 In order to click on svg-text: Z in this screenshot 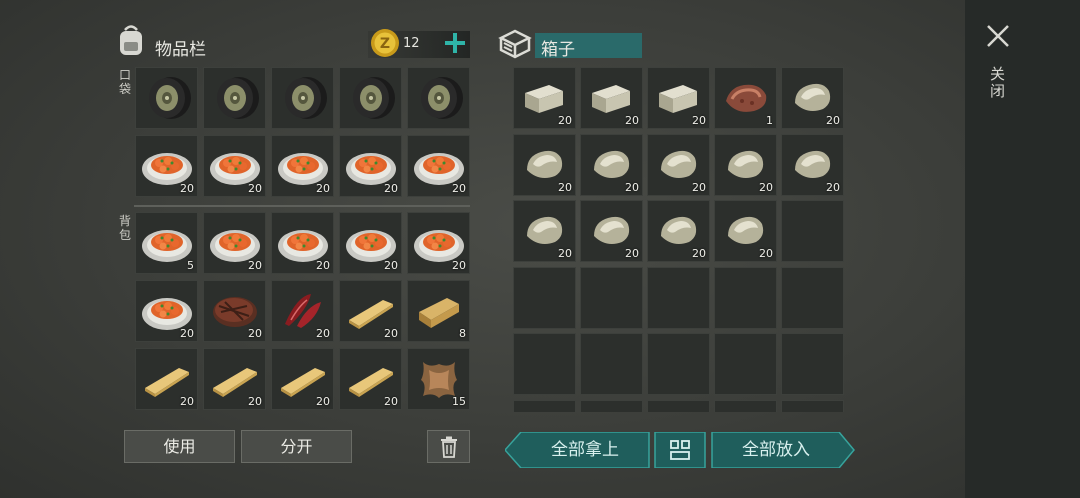, I will do `click(385, 44)`.